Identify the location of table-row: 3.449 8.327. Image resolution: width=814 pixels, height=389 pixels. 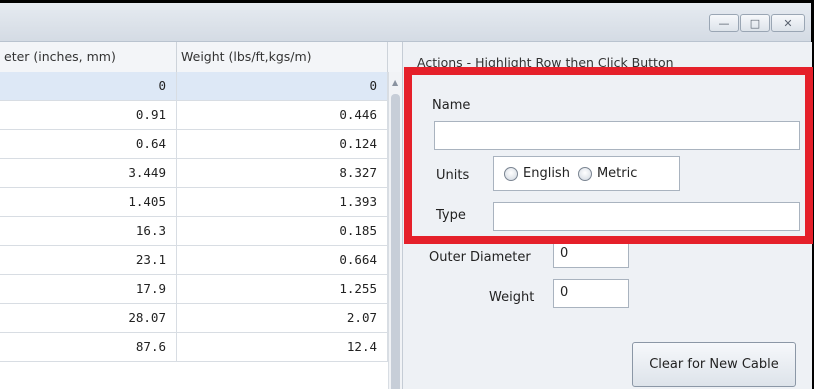
(194, 173).